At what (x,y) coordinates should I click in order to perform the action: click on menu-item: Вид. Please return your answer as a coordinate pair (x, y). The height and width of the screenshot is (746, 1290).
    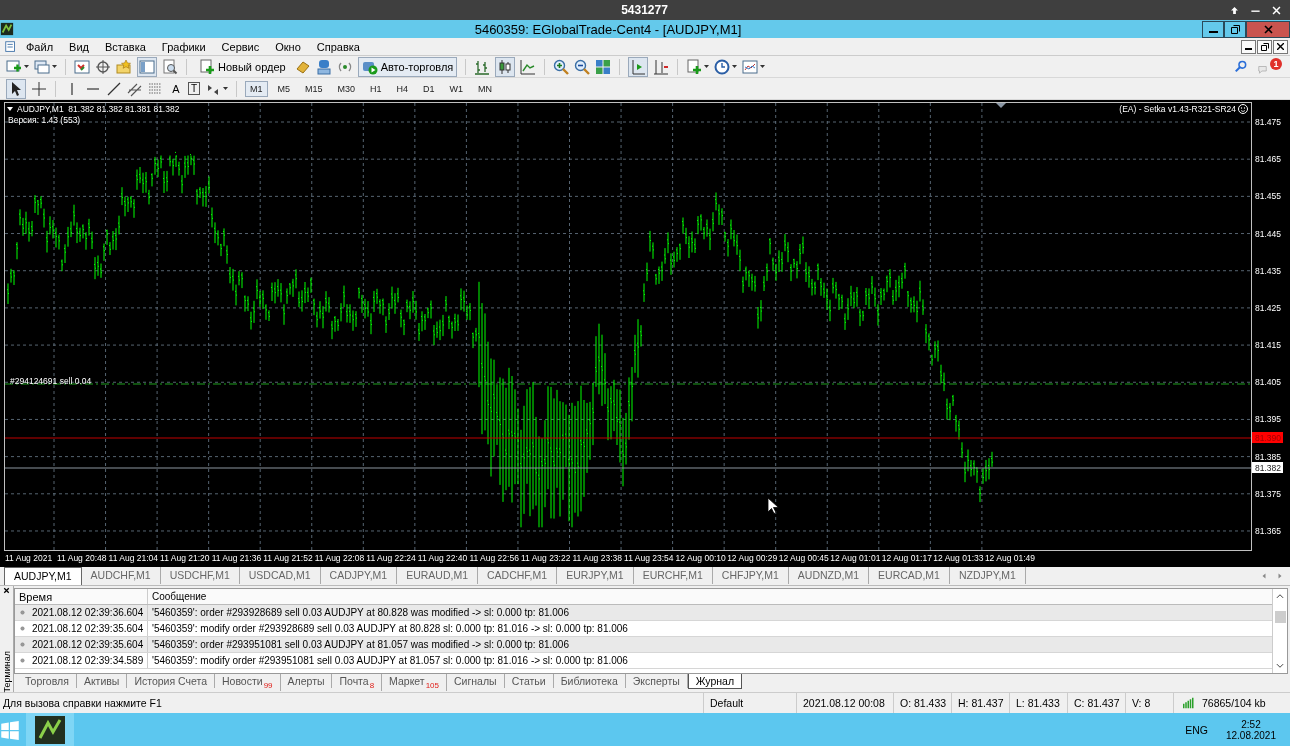
    Looking at the image, I should click on (79, 46).